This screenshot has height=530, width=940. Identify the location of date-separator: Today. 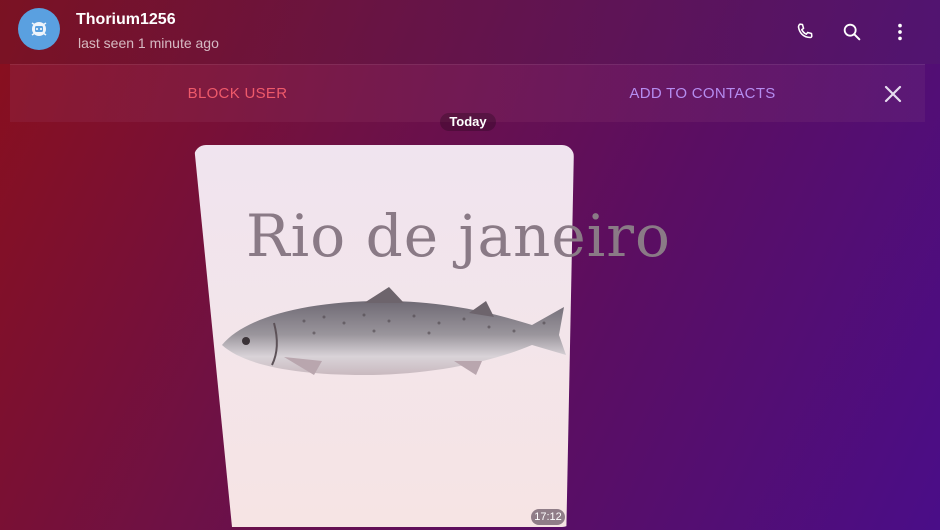
(468, 122).